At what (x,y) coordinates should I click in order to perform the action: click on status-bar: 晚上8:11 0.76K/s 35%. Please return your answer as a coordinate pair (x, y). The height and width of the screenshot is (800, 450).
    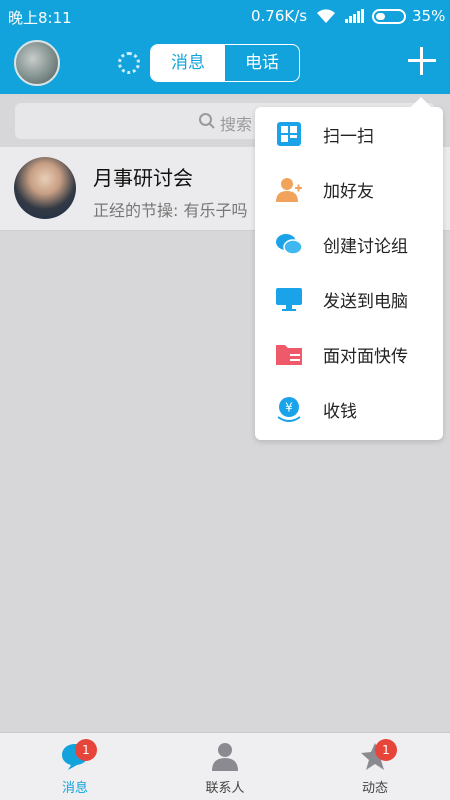
    Looking at the image, I should click on (225, 16).